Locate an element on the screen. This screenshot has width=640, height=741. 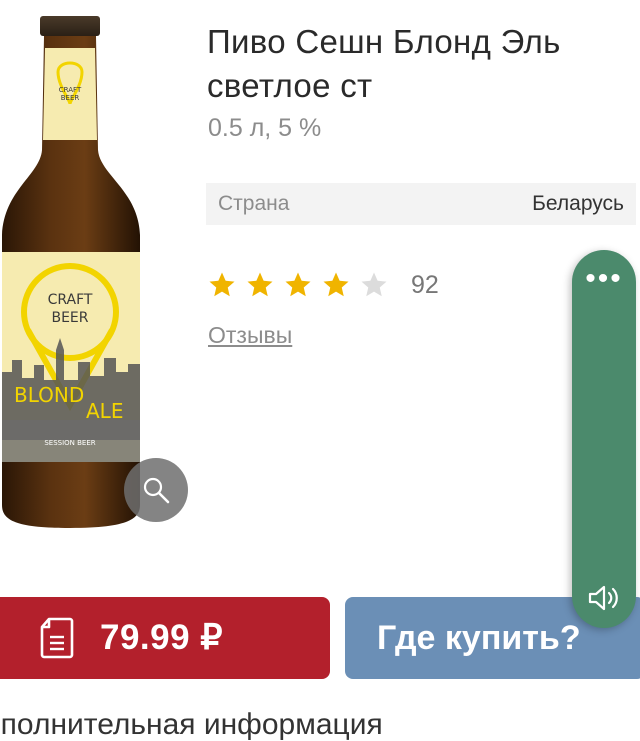
label-session-text: SESSION BEER is located at coordinates (69, 443).